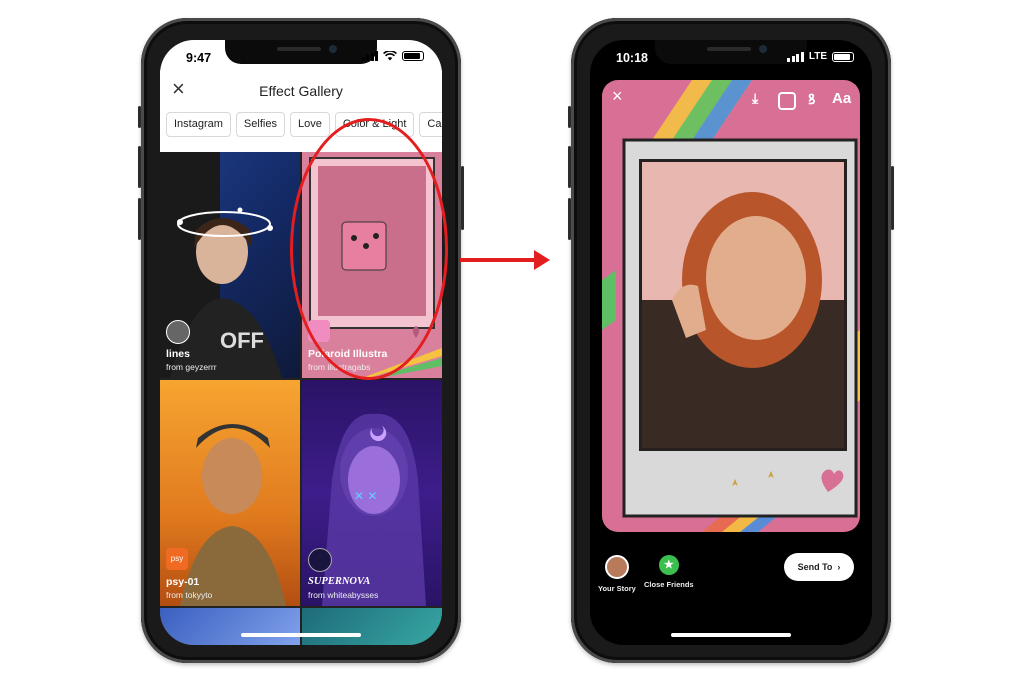 The image size is (1024, 683). What do you see at coordinates (430, 124) in the screenshot?
I see `tab-camera: Camer` at bounding box center [430, 124].